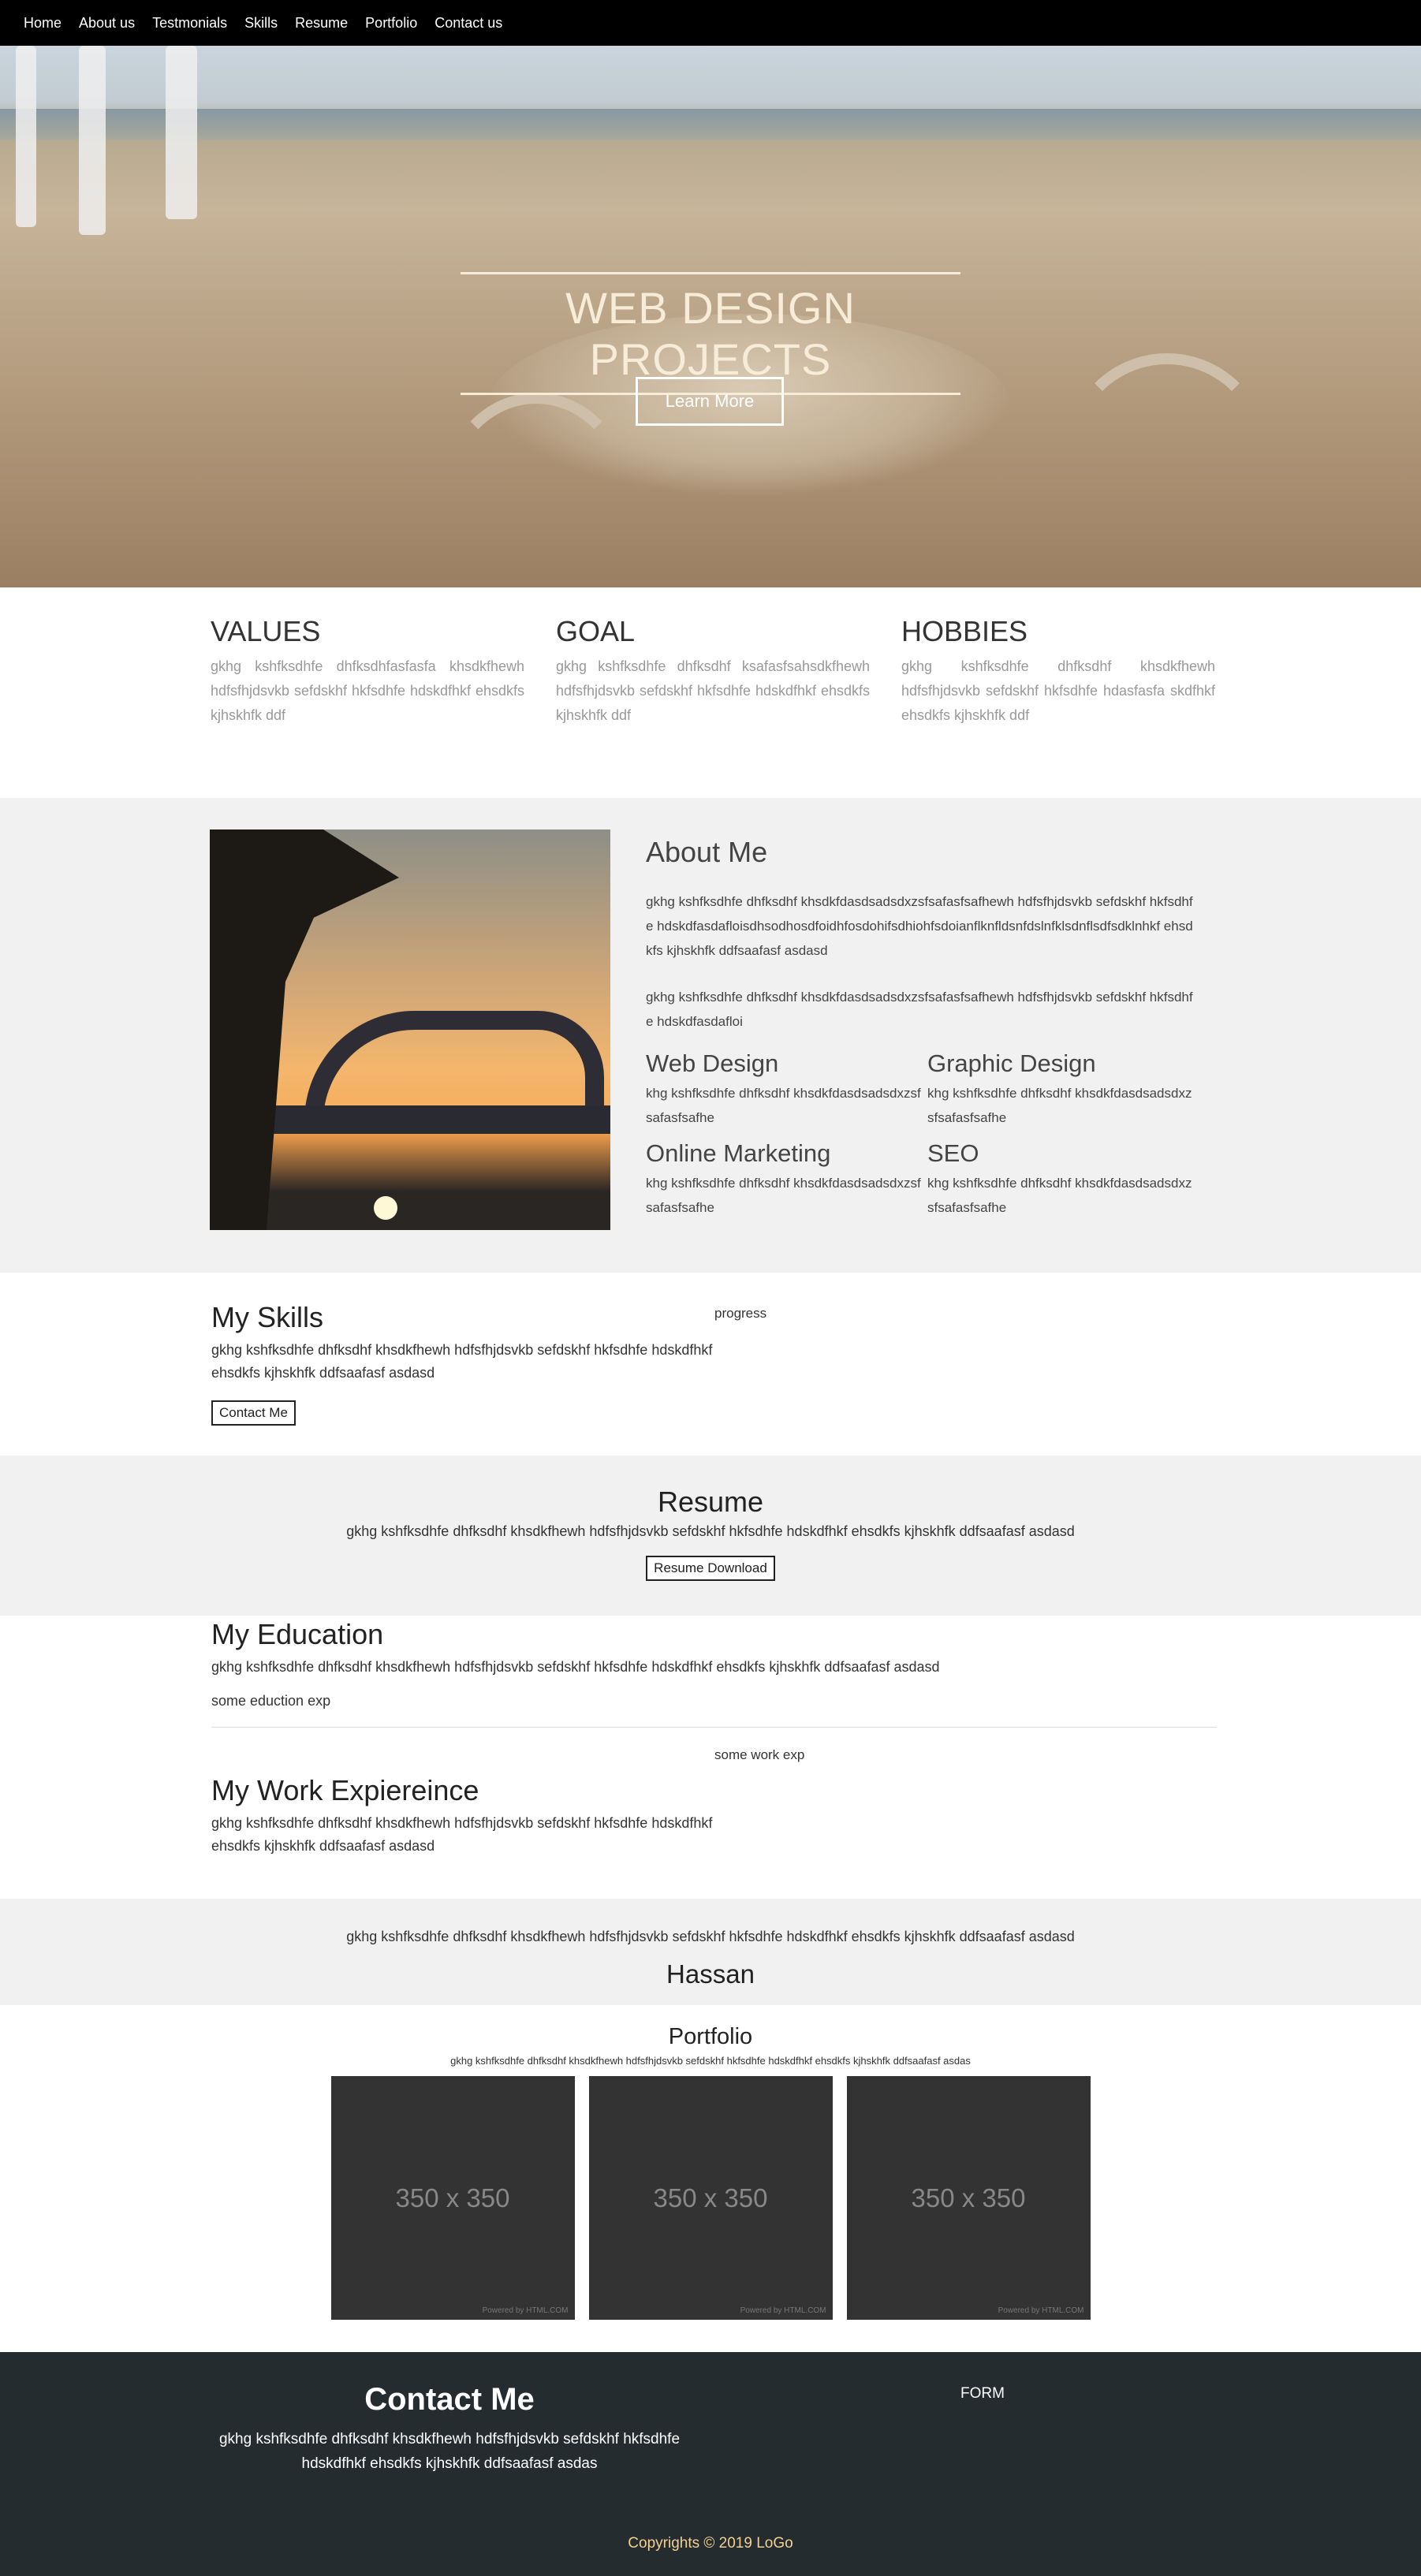 This screenshot has width=1421, height=2576. I want to click on resume-title: Resume, so click(710, 1502).